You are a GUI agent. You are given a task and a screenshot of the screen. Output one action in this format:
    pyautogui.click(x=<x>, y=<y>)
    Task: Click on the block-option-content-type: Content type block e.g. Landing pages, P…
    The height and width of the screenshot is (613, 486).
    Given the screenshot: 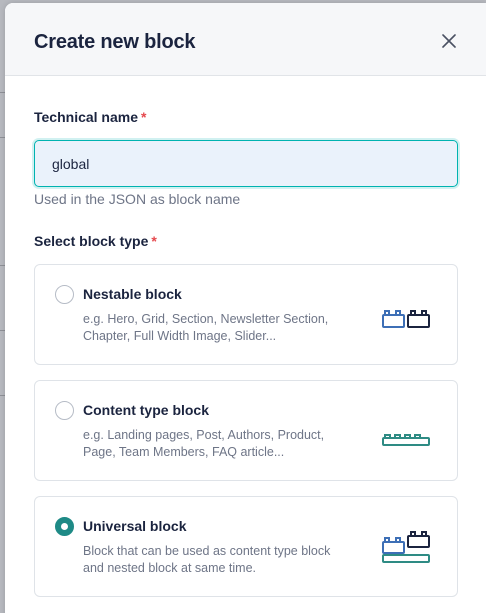 What is the action you would take?
    pyautogui.click(x=246, y=430)
    